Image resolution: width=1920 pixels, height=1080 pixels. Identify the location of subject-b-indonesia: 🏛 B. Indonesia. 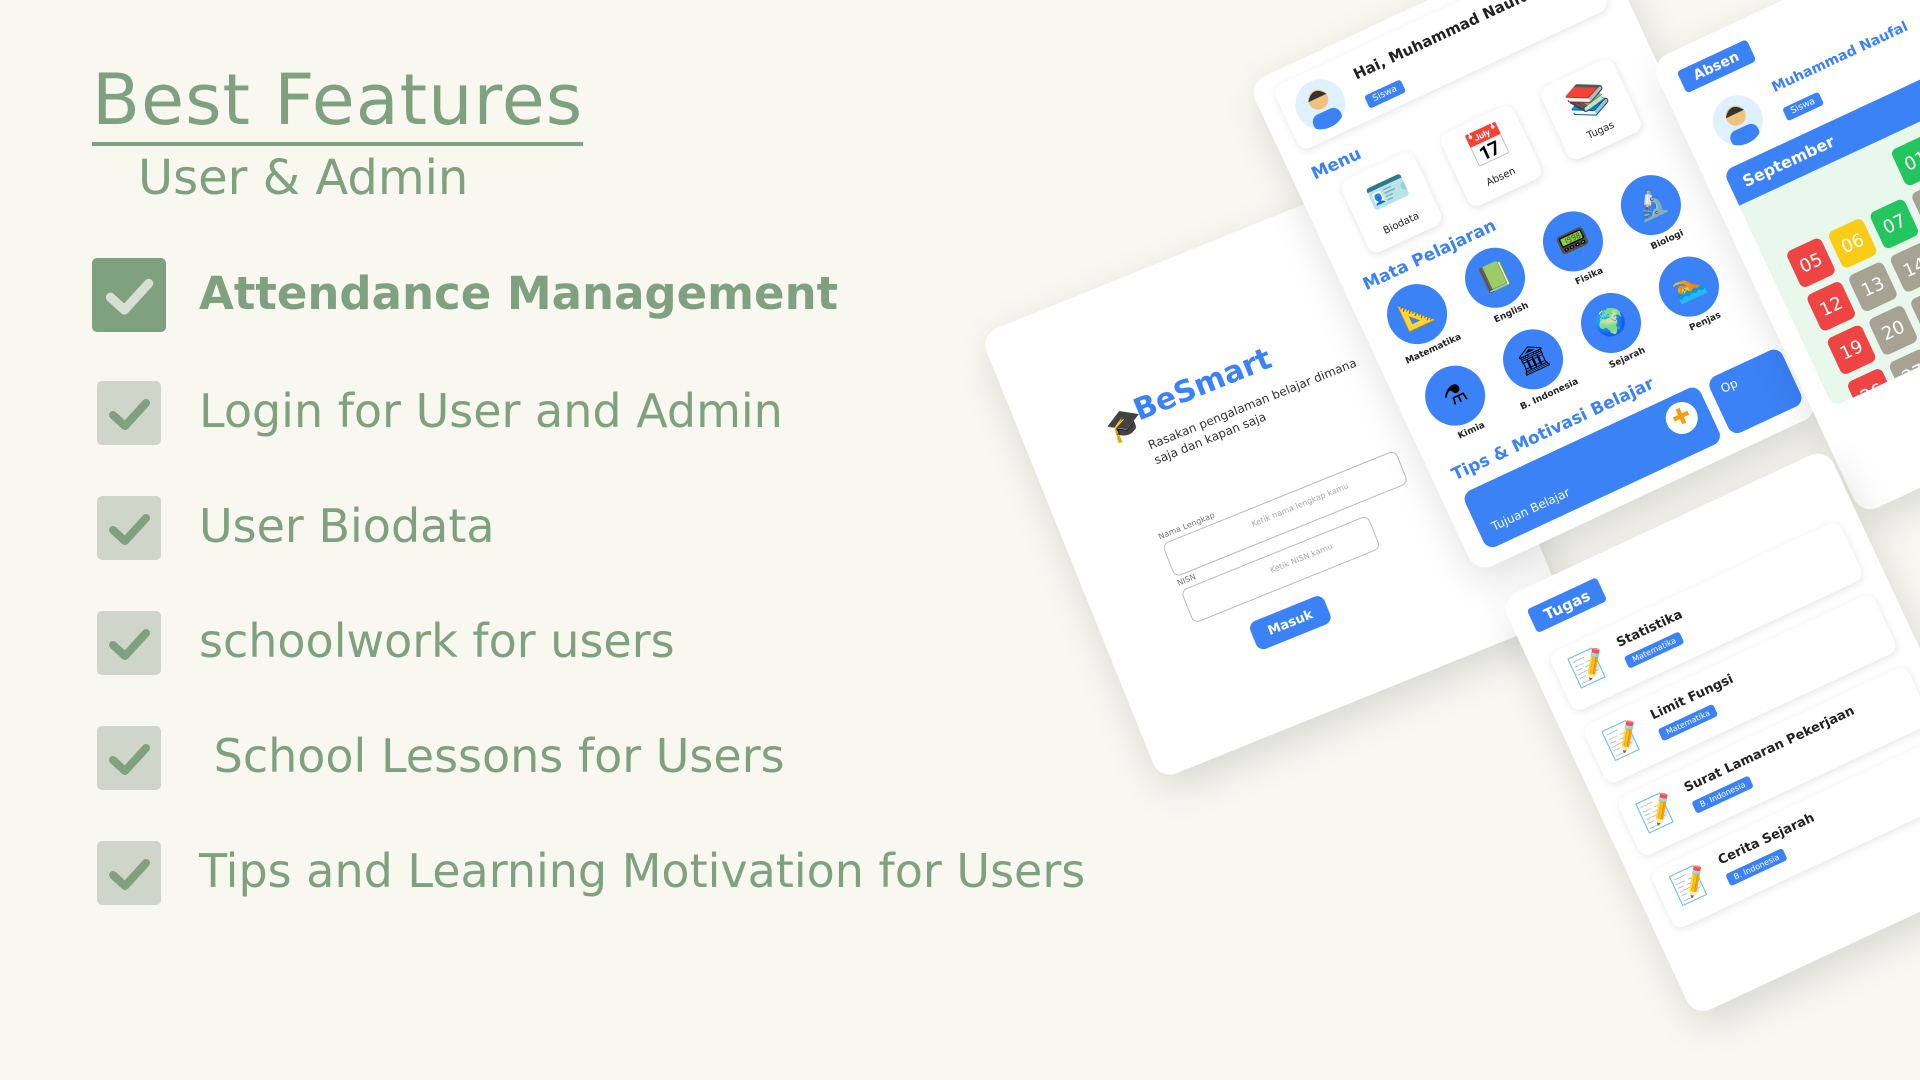
(1535, 366).